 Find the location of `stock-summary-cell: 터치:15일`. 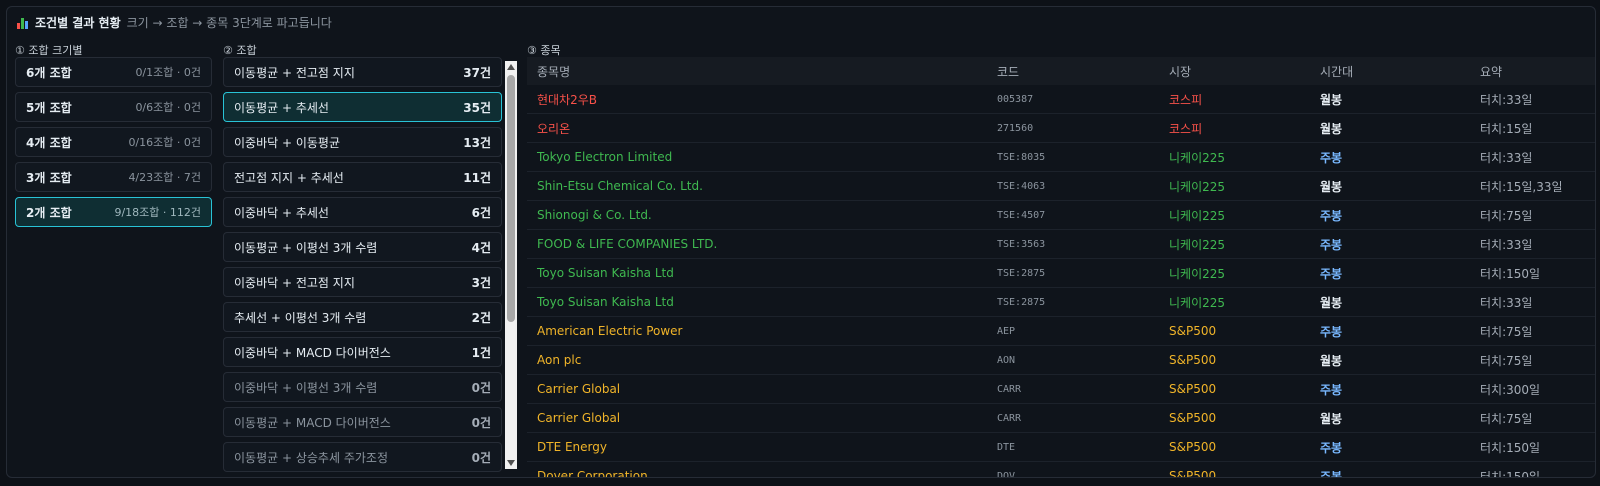

stock-summary-cell: 터치:15일 is located at coordinates (1532, 128).